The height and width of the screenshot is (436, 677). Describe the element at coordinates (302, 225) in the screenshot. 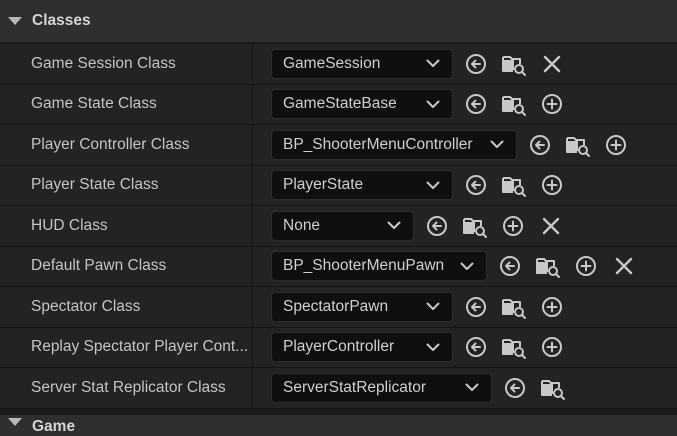

I see `selected-class: None` at that location.